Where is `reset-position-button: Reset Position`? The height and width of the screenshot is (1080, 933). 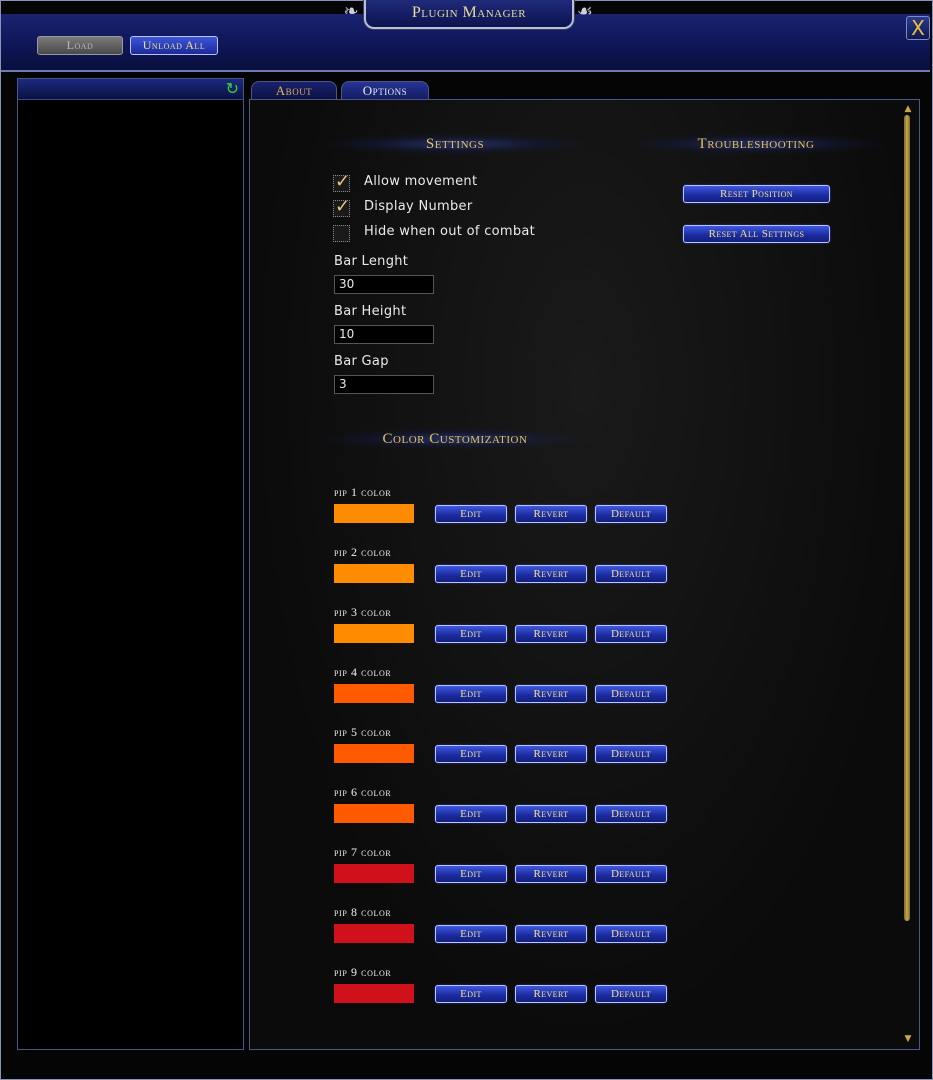
reset-position-button: Reset Position is located at coordinates (756, 194).